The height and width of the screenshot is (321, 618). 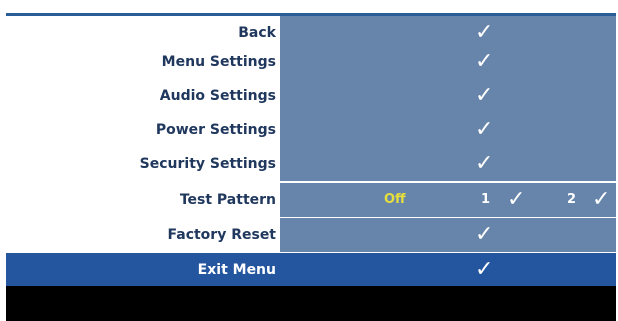 I want to click on menu-item-power-settings: Power Settings ✓, so click(x=311, y=130).